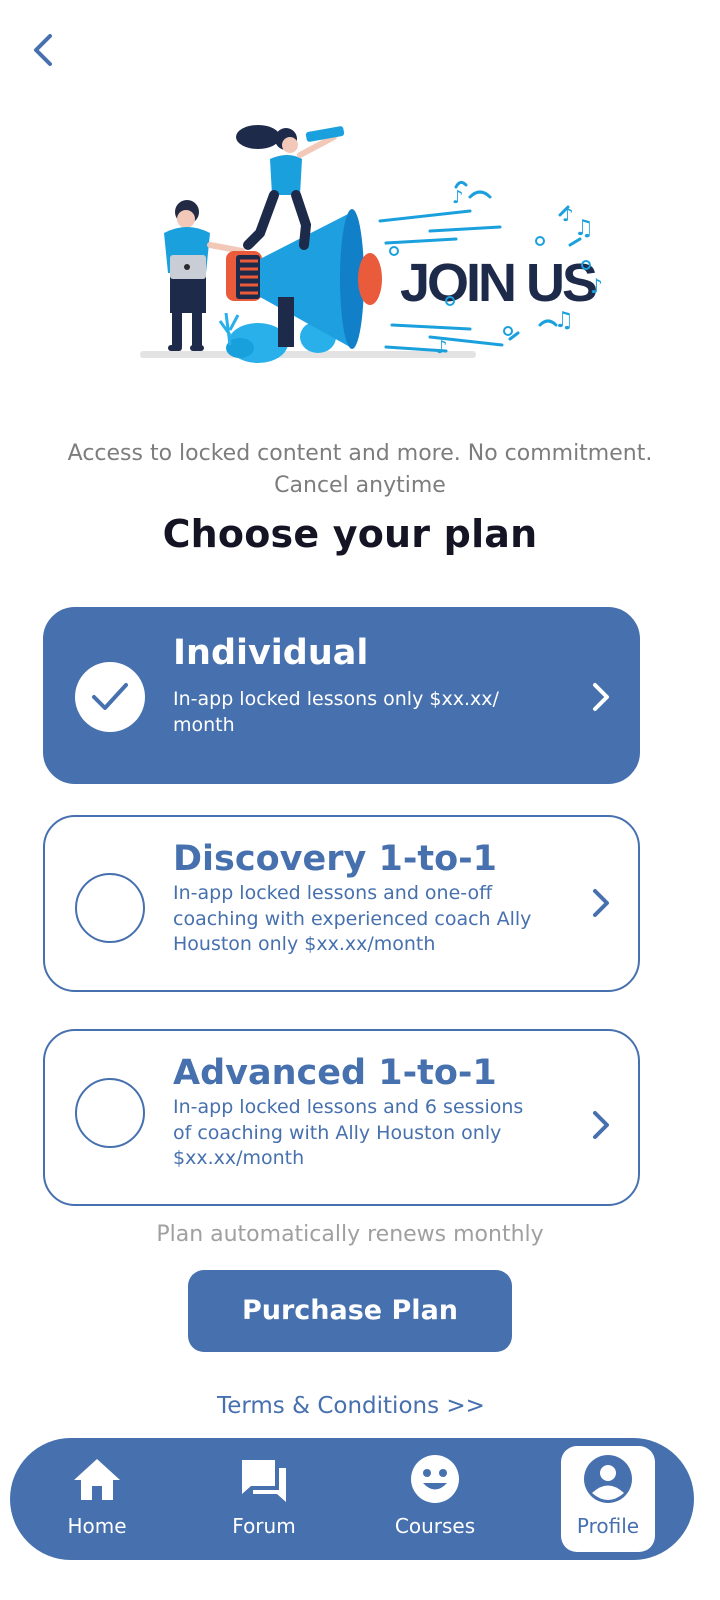 The width and height of the screenshot is (720, 1600). What do you see at coordinates (608, 1526) in the screenshot?
I see `nav-label: Profile` at bounding box center [608, 1526].